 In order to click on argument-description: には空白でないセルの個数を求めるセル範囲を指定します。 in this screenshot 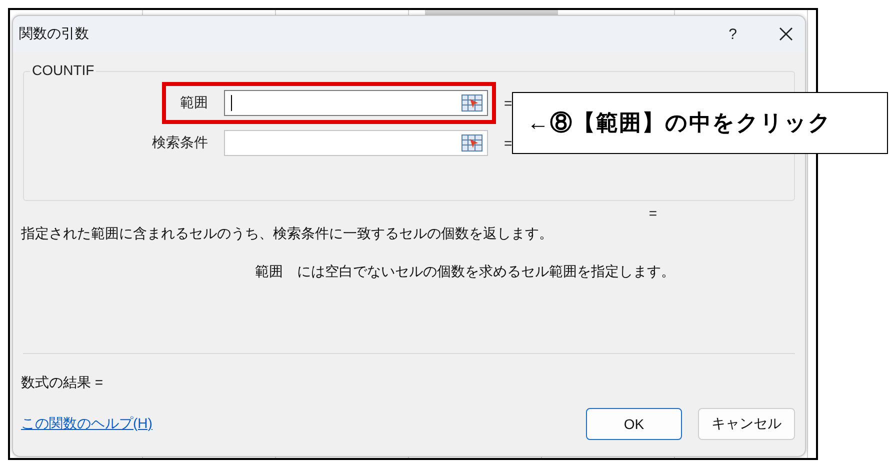, I will do `click(486, 272)`.